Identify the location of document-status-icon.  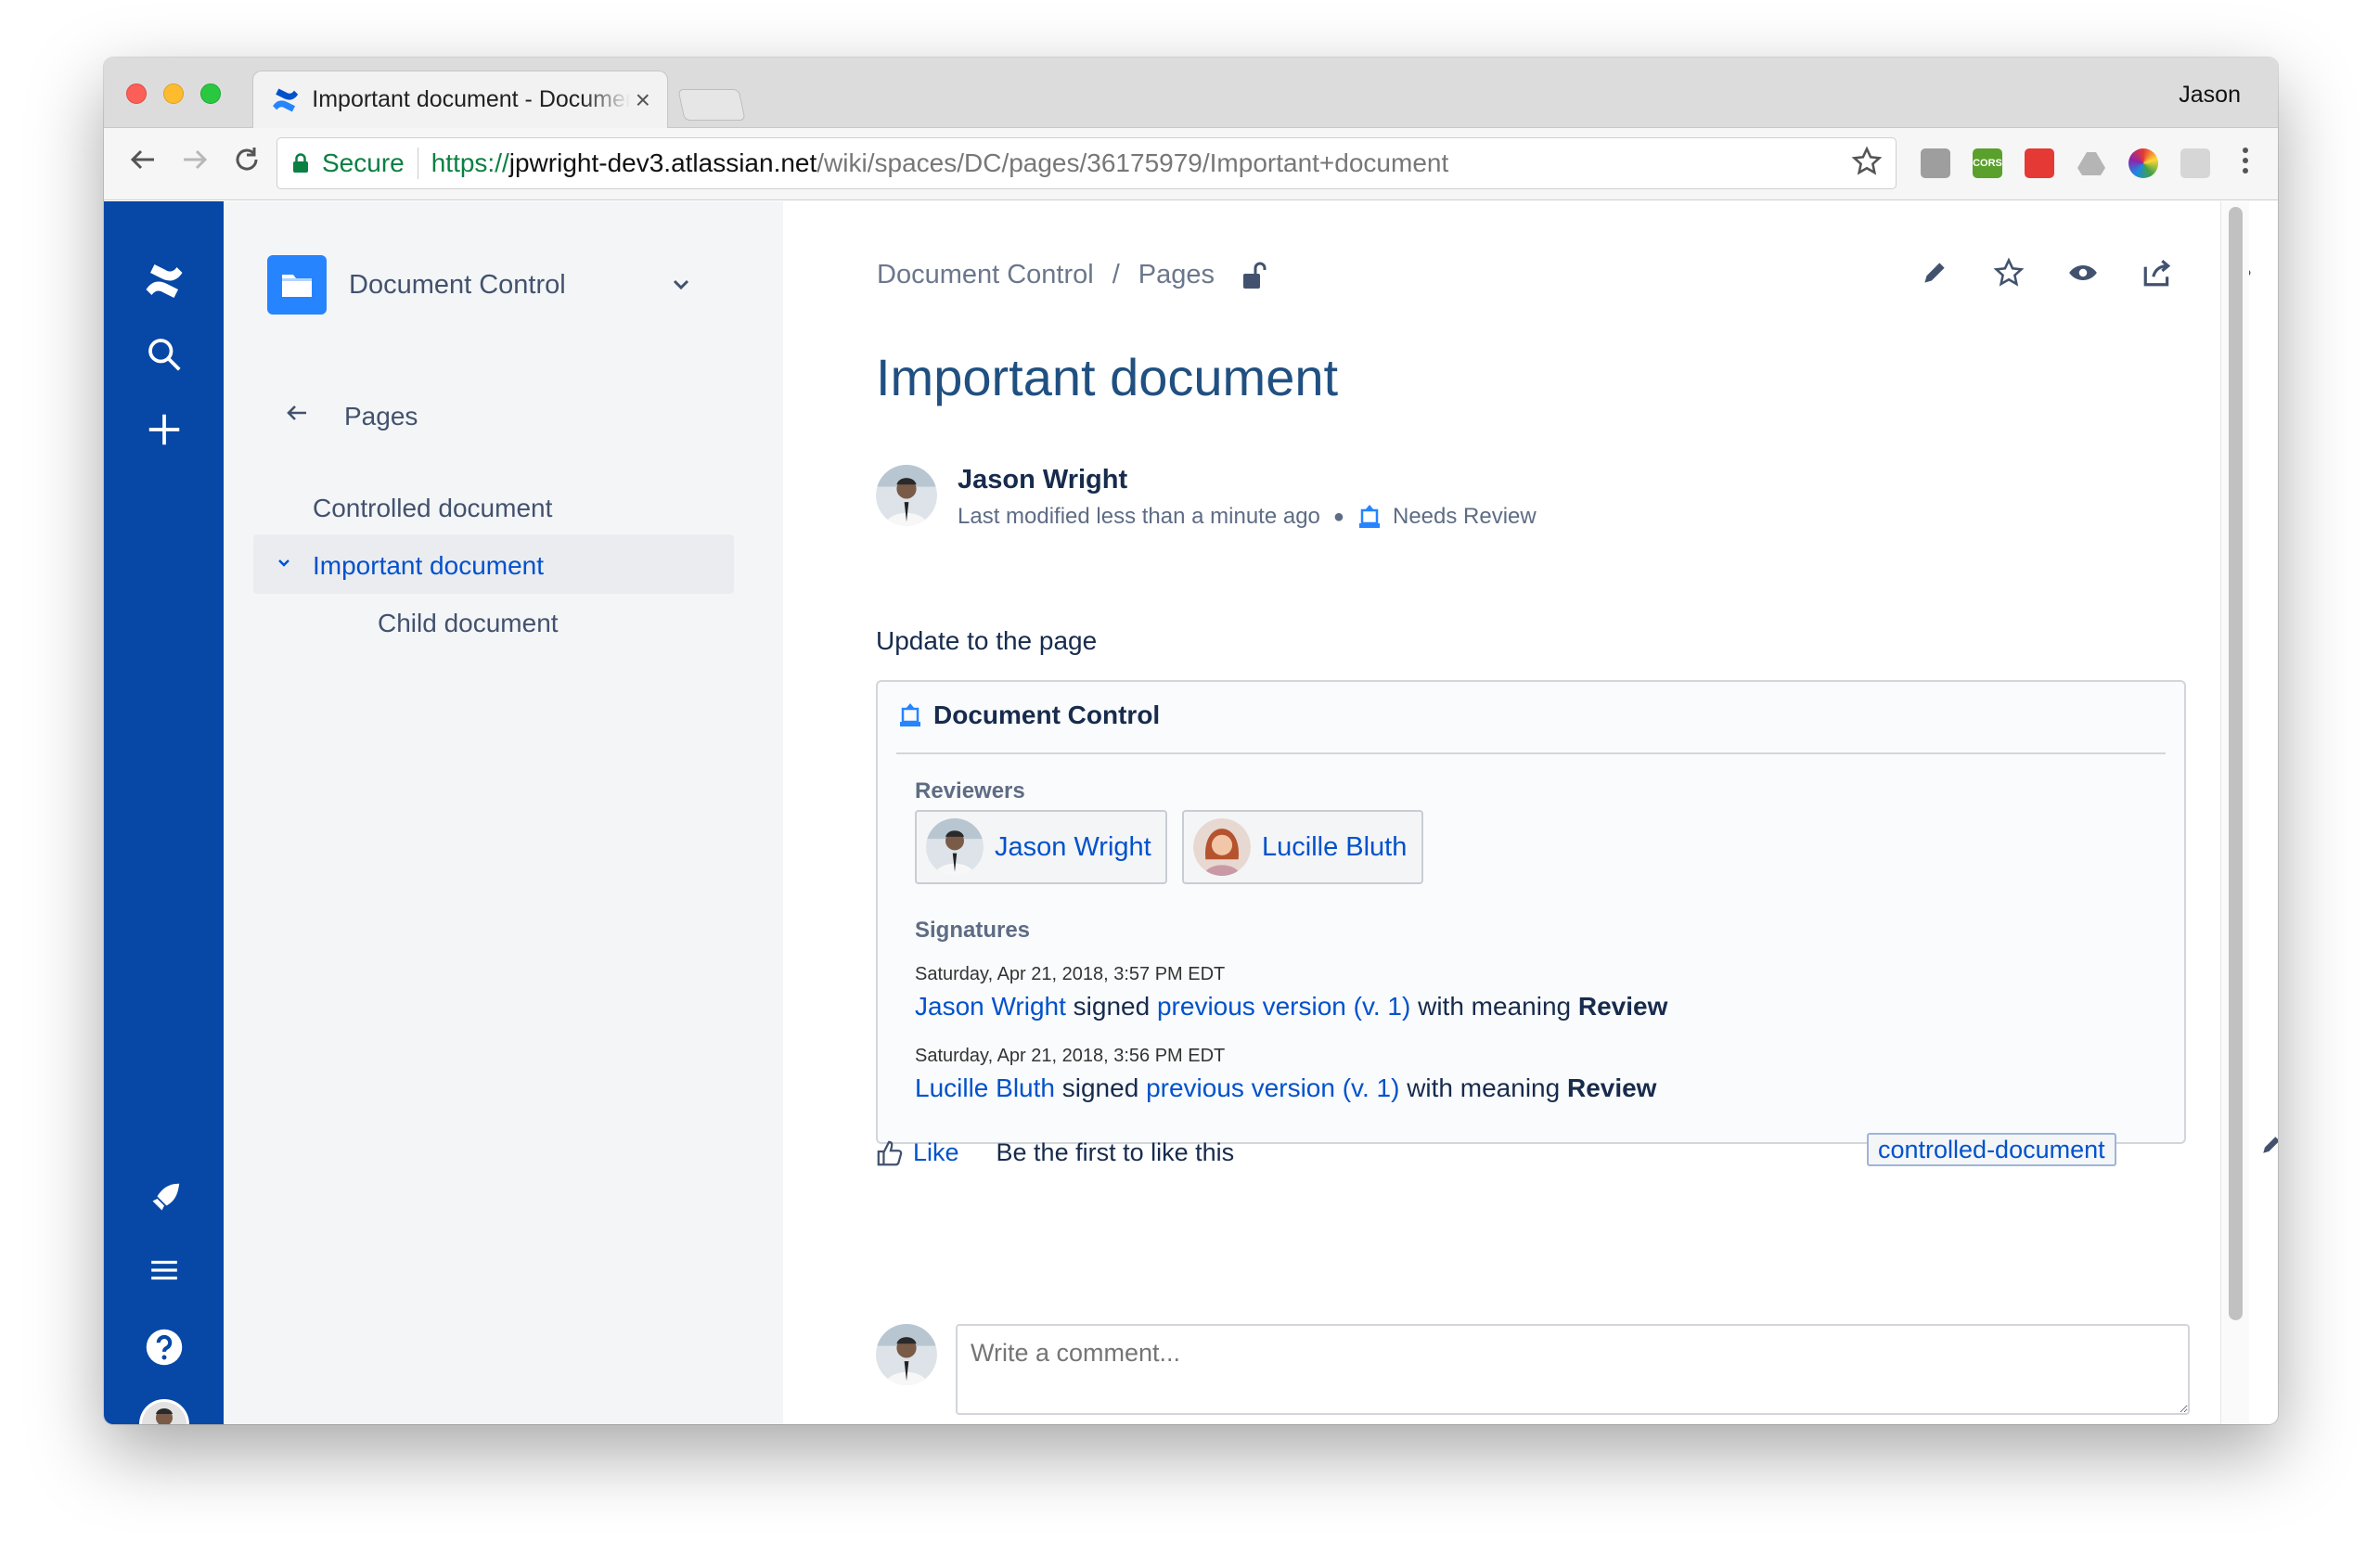
(910, 715).